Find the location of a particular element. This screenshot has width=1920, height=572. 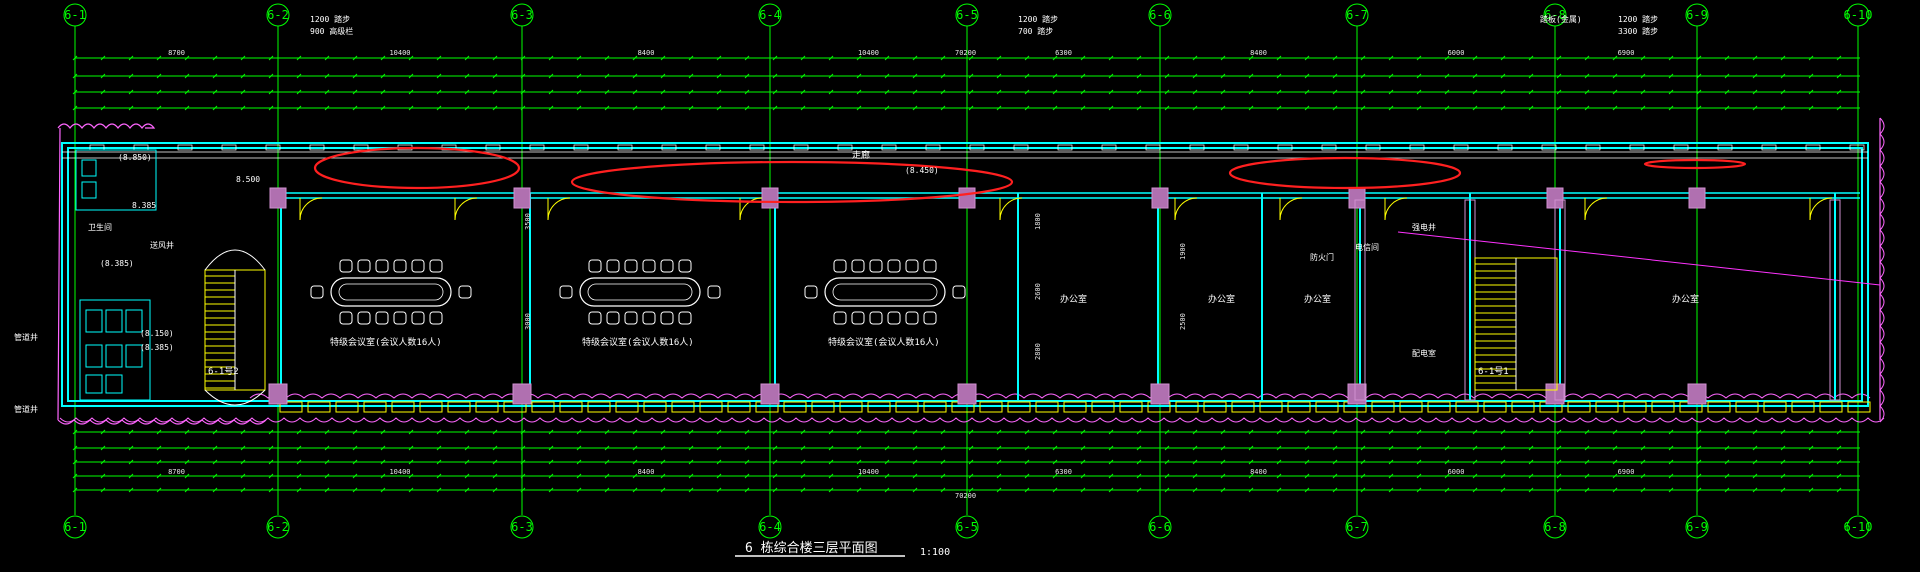

span-dimension: 8400 is located at coordinates (646, 472).